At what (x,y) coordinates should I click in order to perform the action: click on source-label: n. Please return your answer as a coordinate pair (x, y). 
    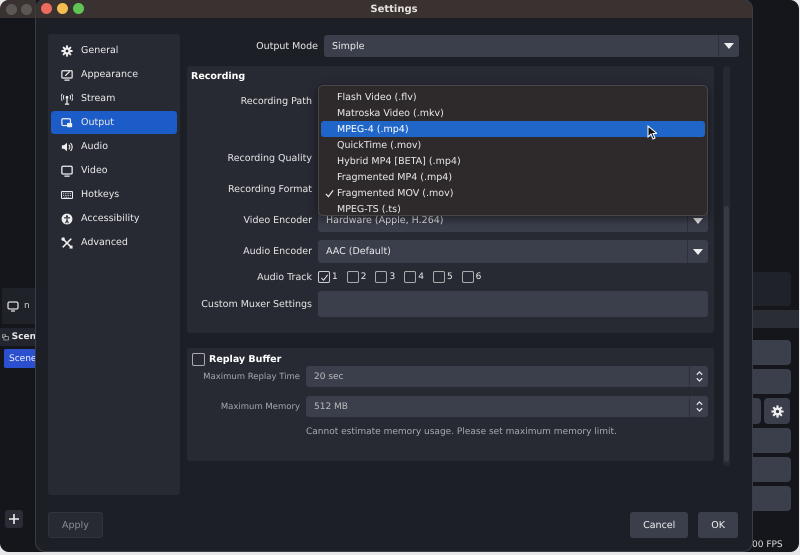
    Looking at the image, I should click on (27, 306).